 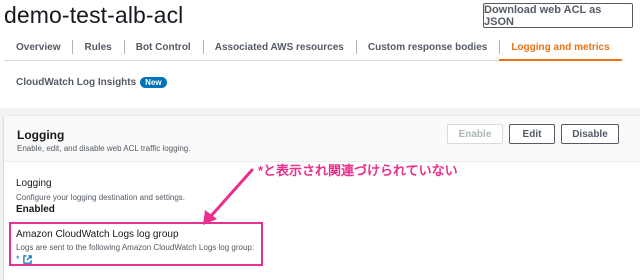 I want to click on log-group-value: *, so click(x=18, y=259).